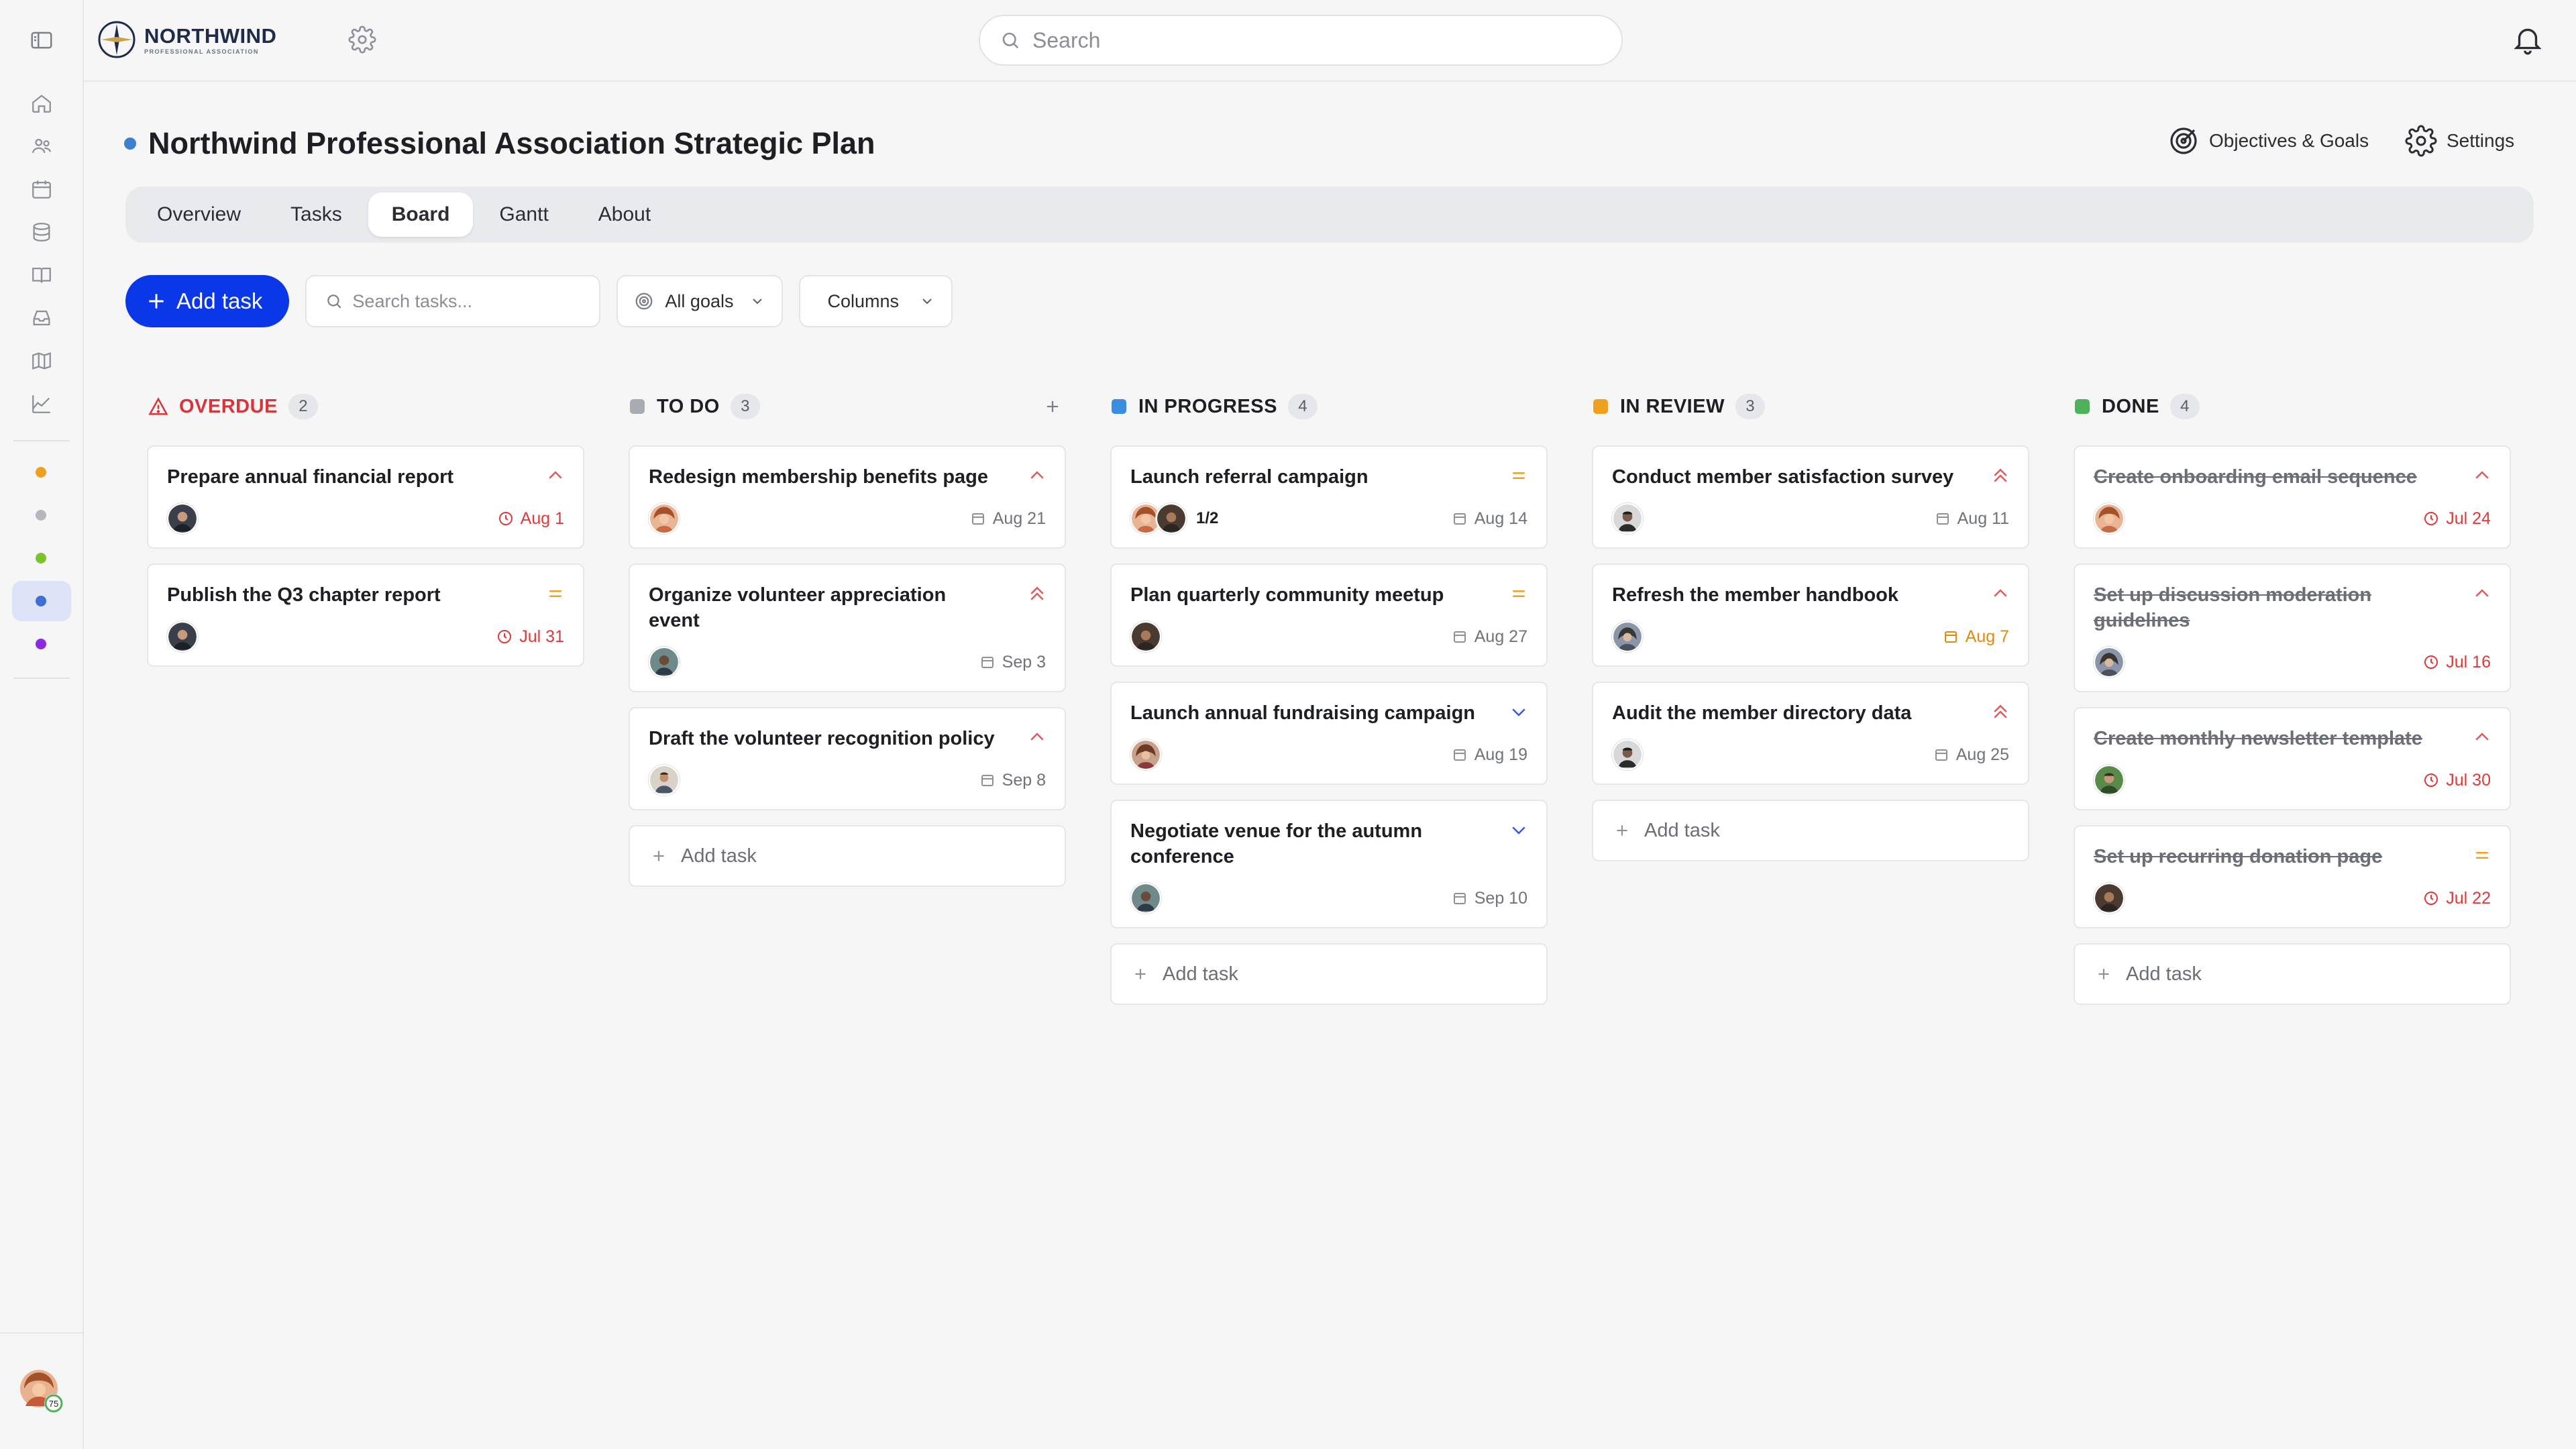 The width and height of the screenshot is (2576, 1449). I want to click on task-card: Plan quarterly community meetup Aug 27, so click(1329, 615).